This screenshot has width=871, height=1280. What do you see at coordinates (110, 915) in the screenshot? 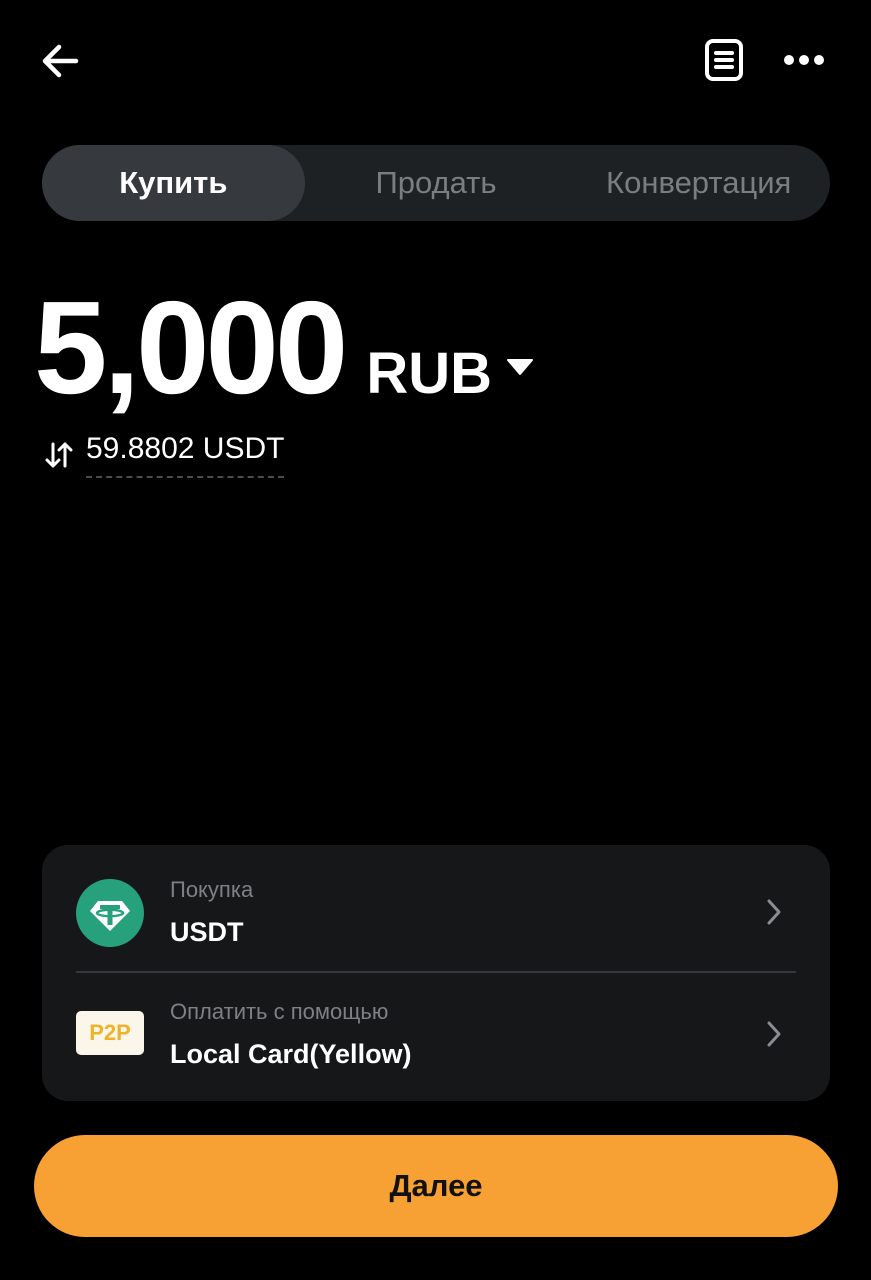
I see `tether-icon` at bounding box center [110, 915].